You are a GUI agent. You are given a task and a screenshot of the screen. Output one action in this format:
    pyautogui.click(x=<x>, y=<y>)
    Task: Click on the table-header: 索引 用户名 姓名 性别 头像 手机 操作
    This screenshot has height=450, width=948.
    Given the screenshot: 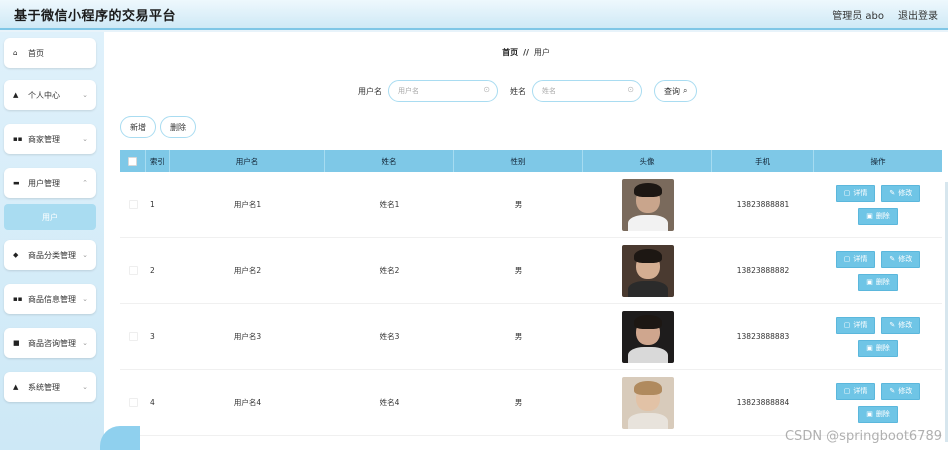 What is the action you would take?
    pyautogui.click(x=531, y=161)
    